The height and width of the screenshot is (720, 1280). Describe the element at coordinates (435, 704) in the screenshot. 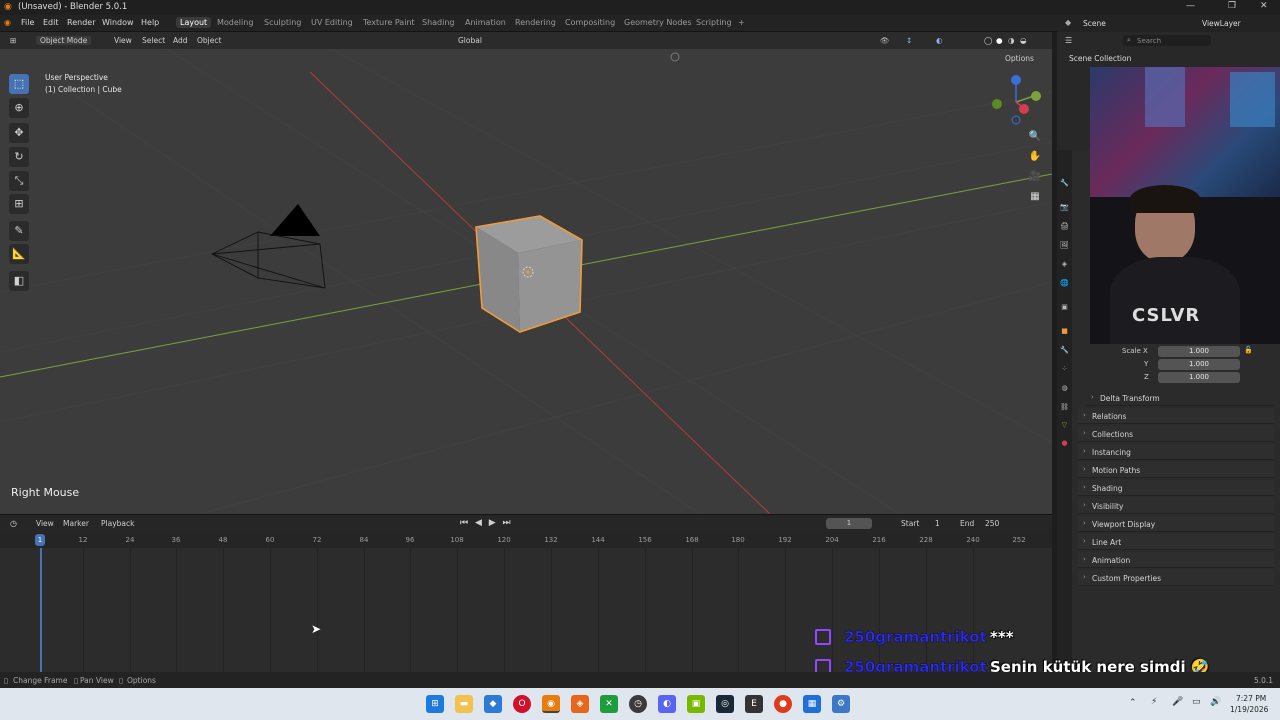

I see `start-icon: ⊞` at that location.